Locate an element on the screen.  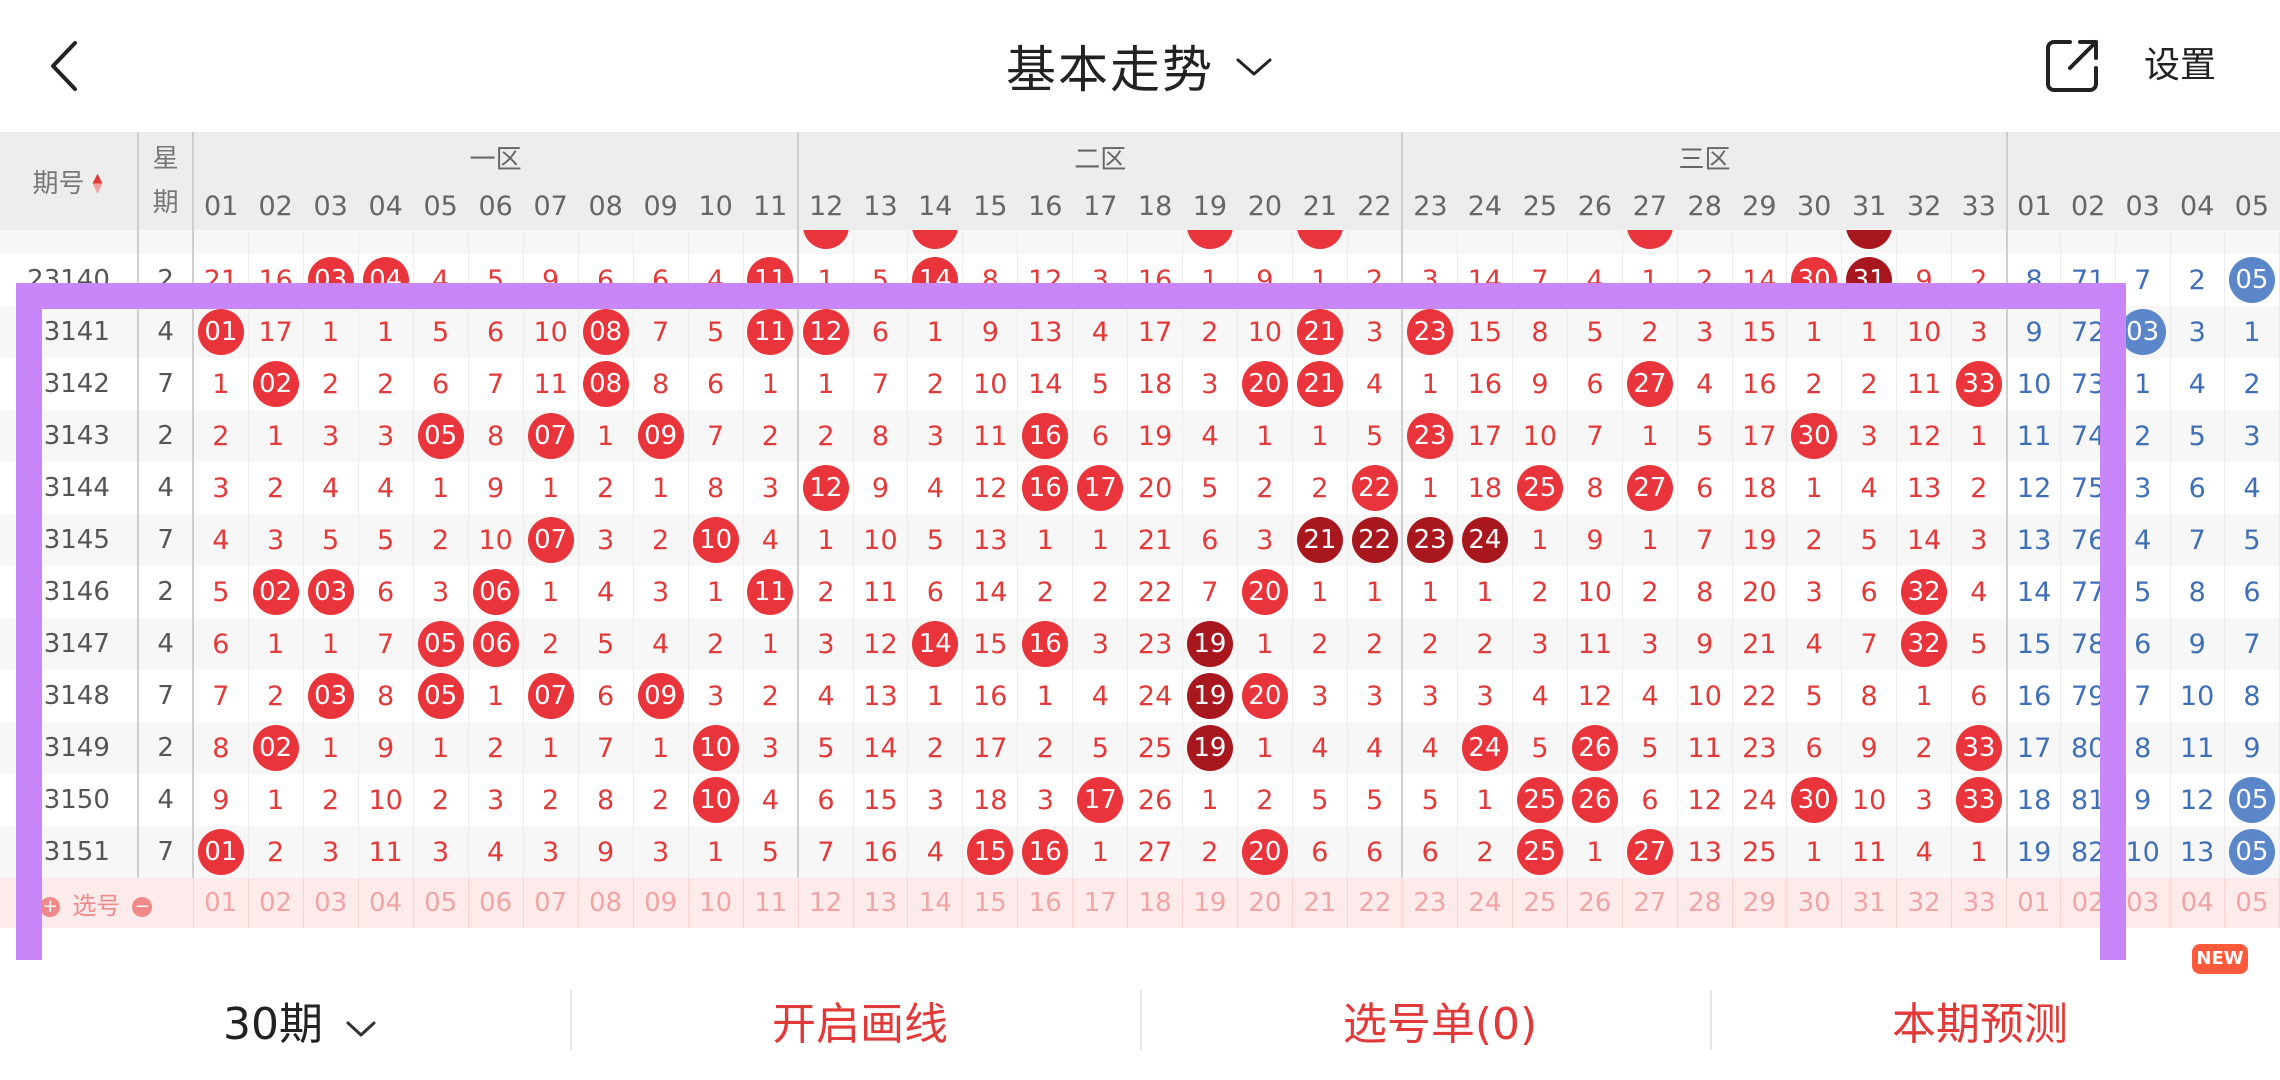
plus-icon: + is located at coordinates (50, 906).